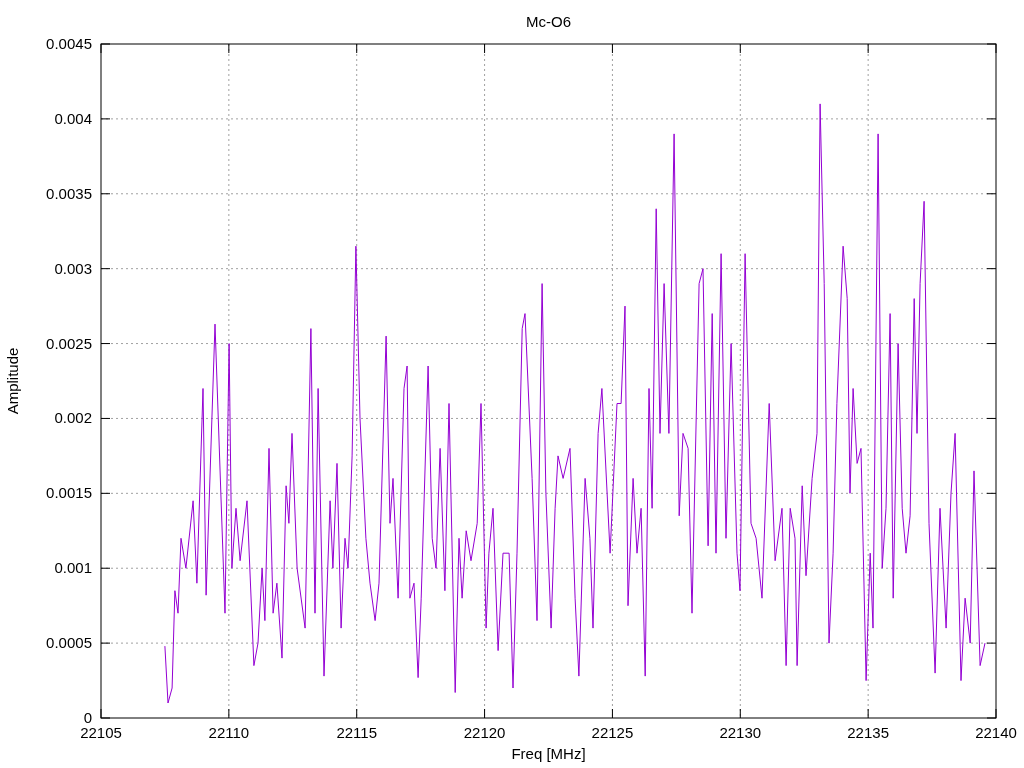 The height and width of the screenshot is (768, 1024). Describe the element at coordinates (484, 732) in the screenshot. I see `x-tick-label: 22120` at that location.